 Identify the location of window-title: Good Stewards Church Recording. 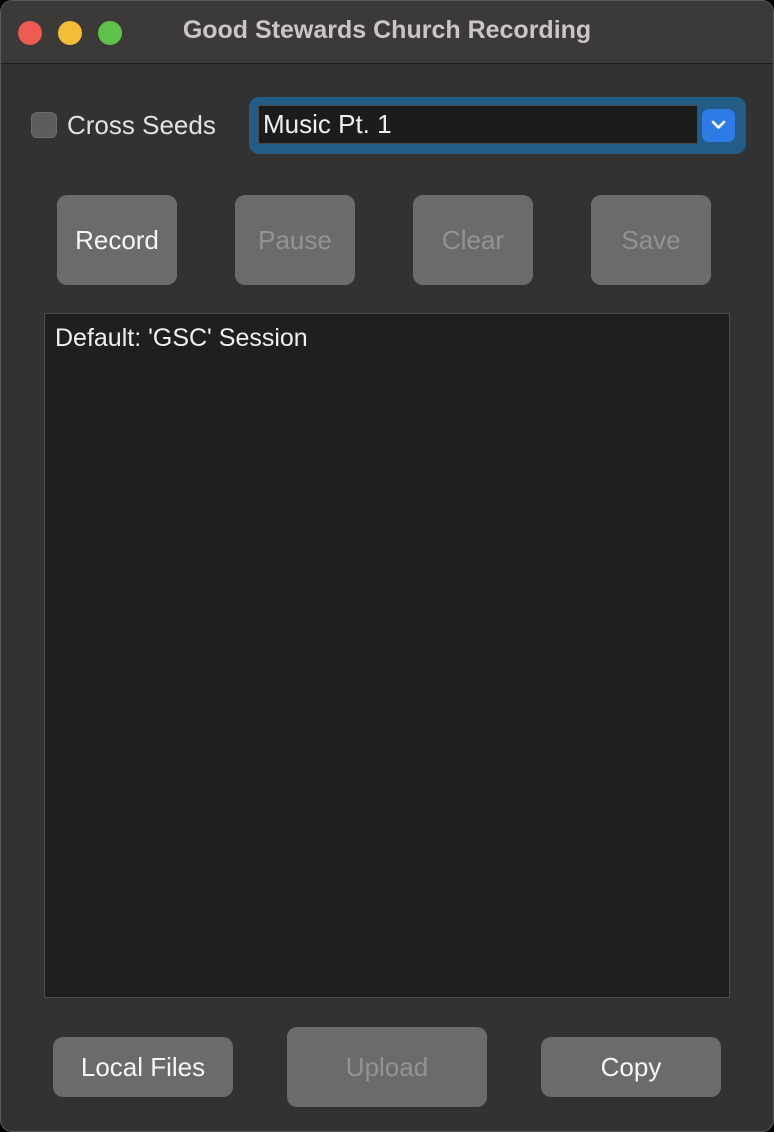
(387, 30).